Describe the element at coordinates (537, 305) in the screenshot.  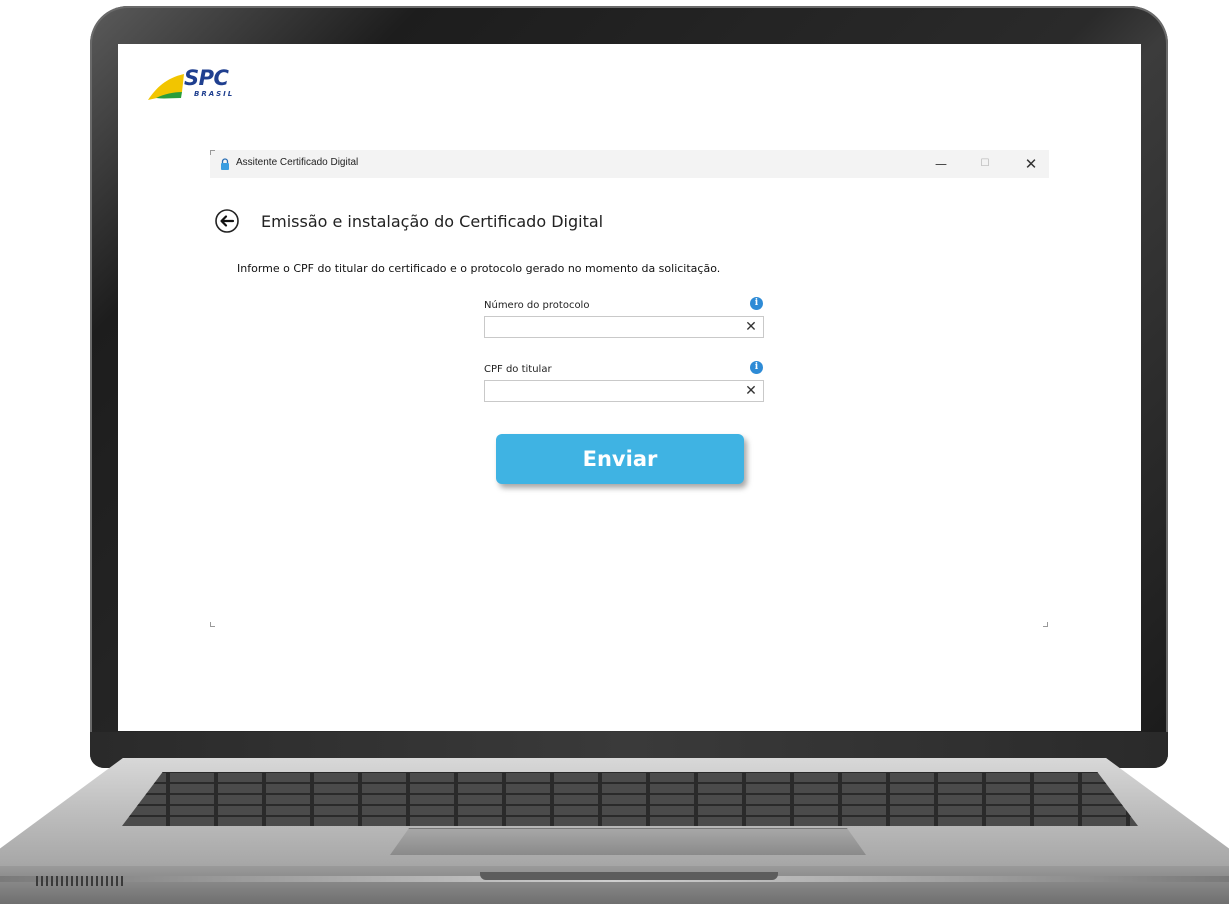
I see `protocol-label: Número do protocolo` at that location.